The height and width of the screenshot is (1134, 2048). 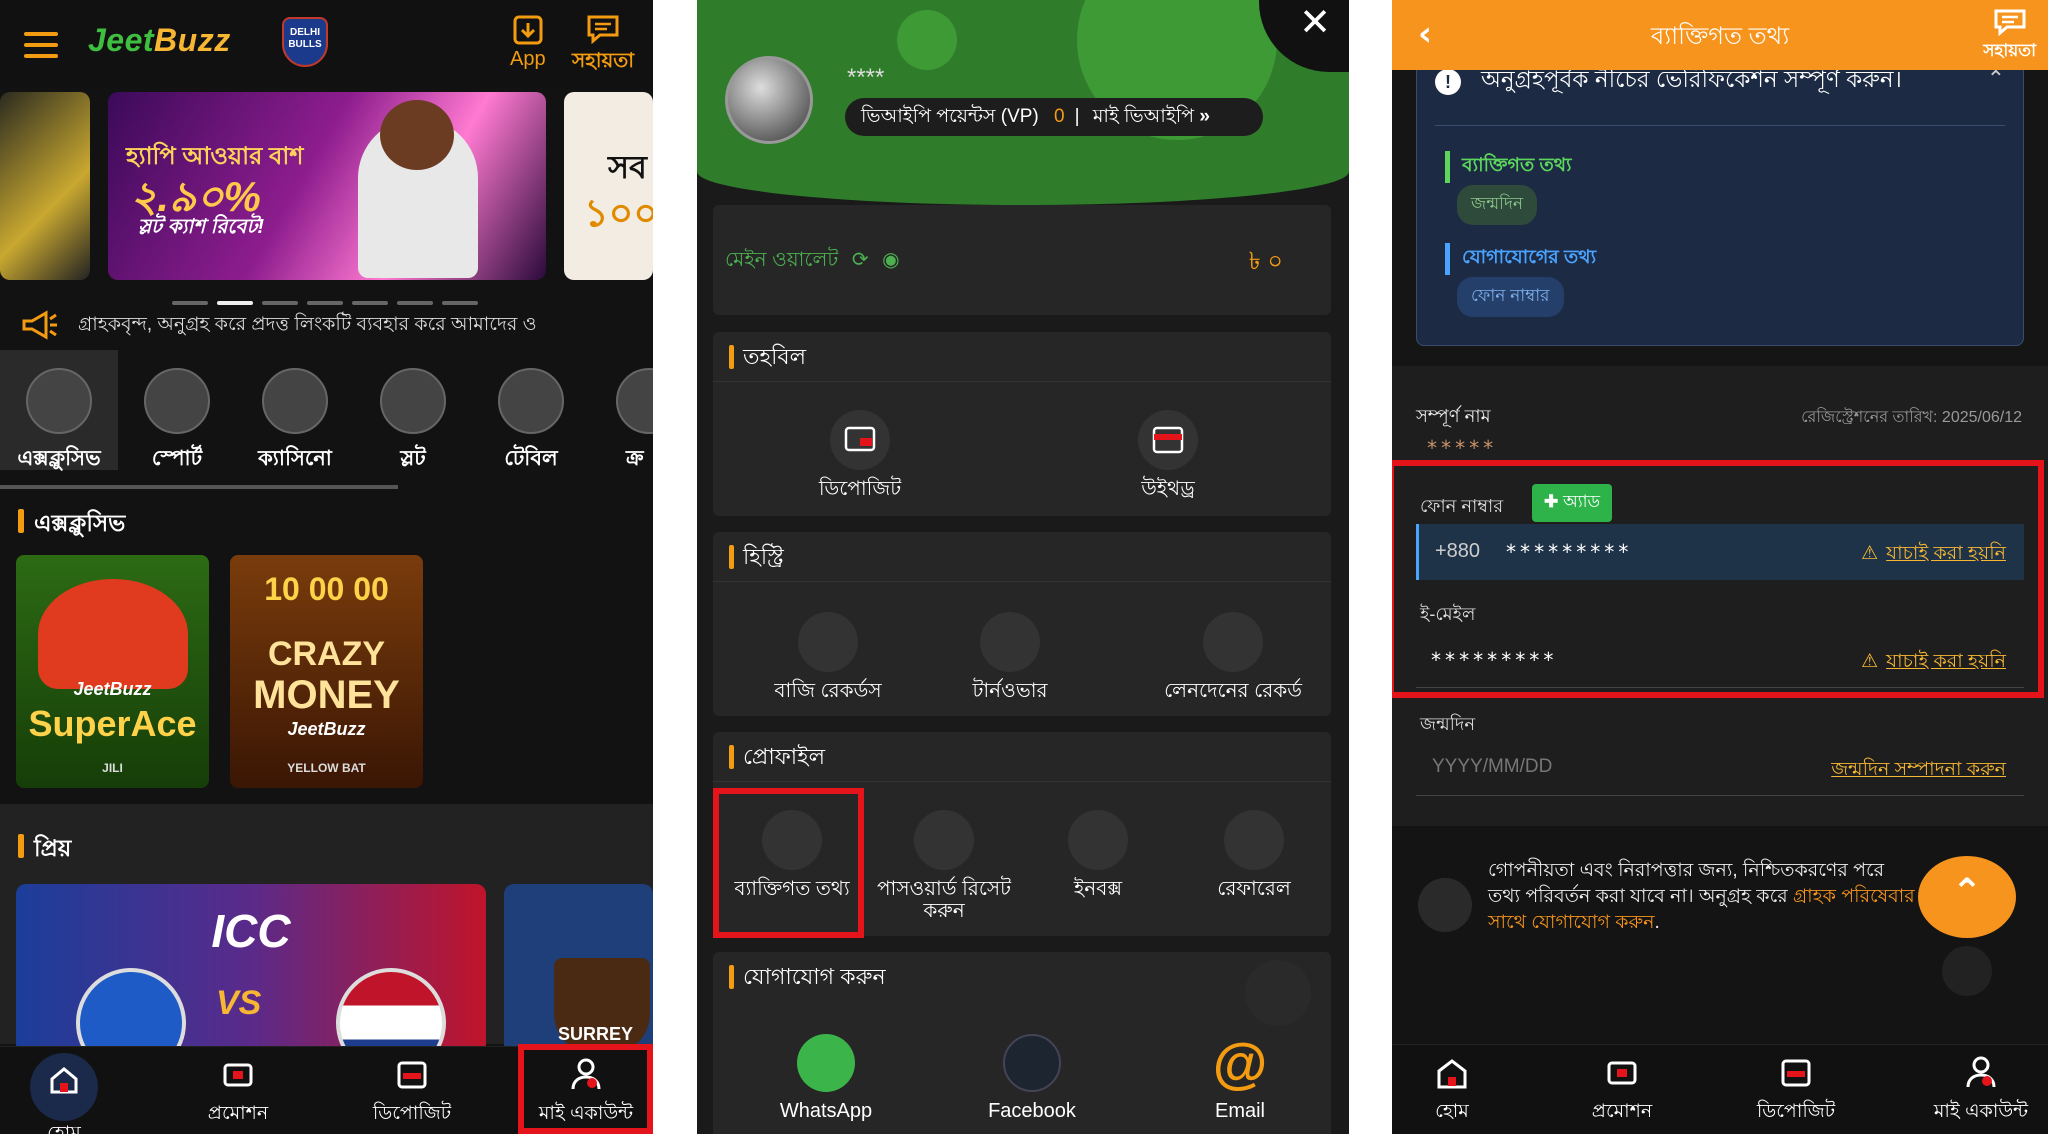 I want to click on tab-exclusive: এক্সক্লুসিভ, so click(x=59, y=410).